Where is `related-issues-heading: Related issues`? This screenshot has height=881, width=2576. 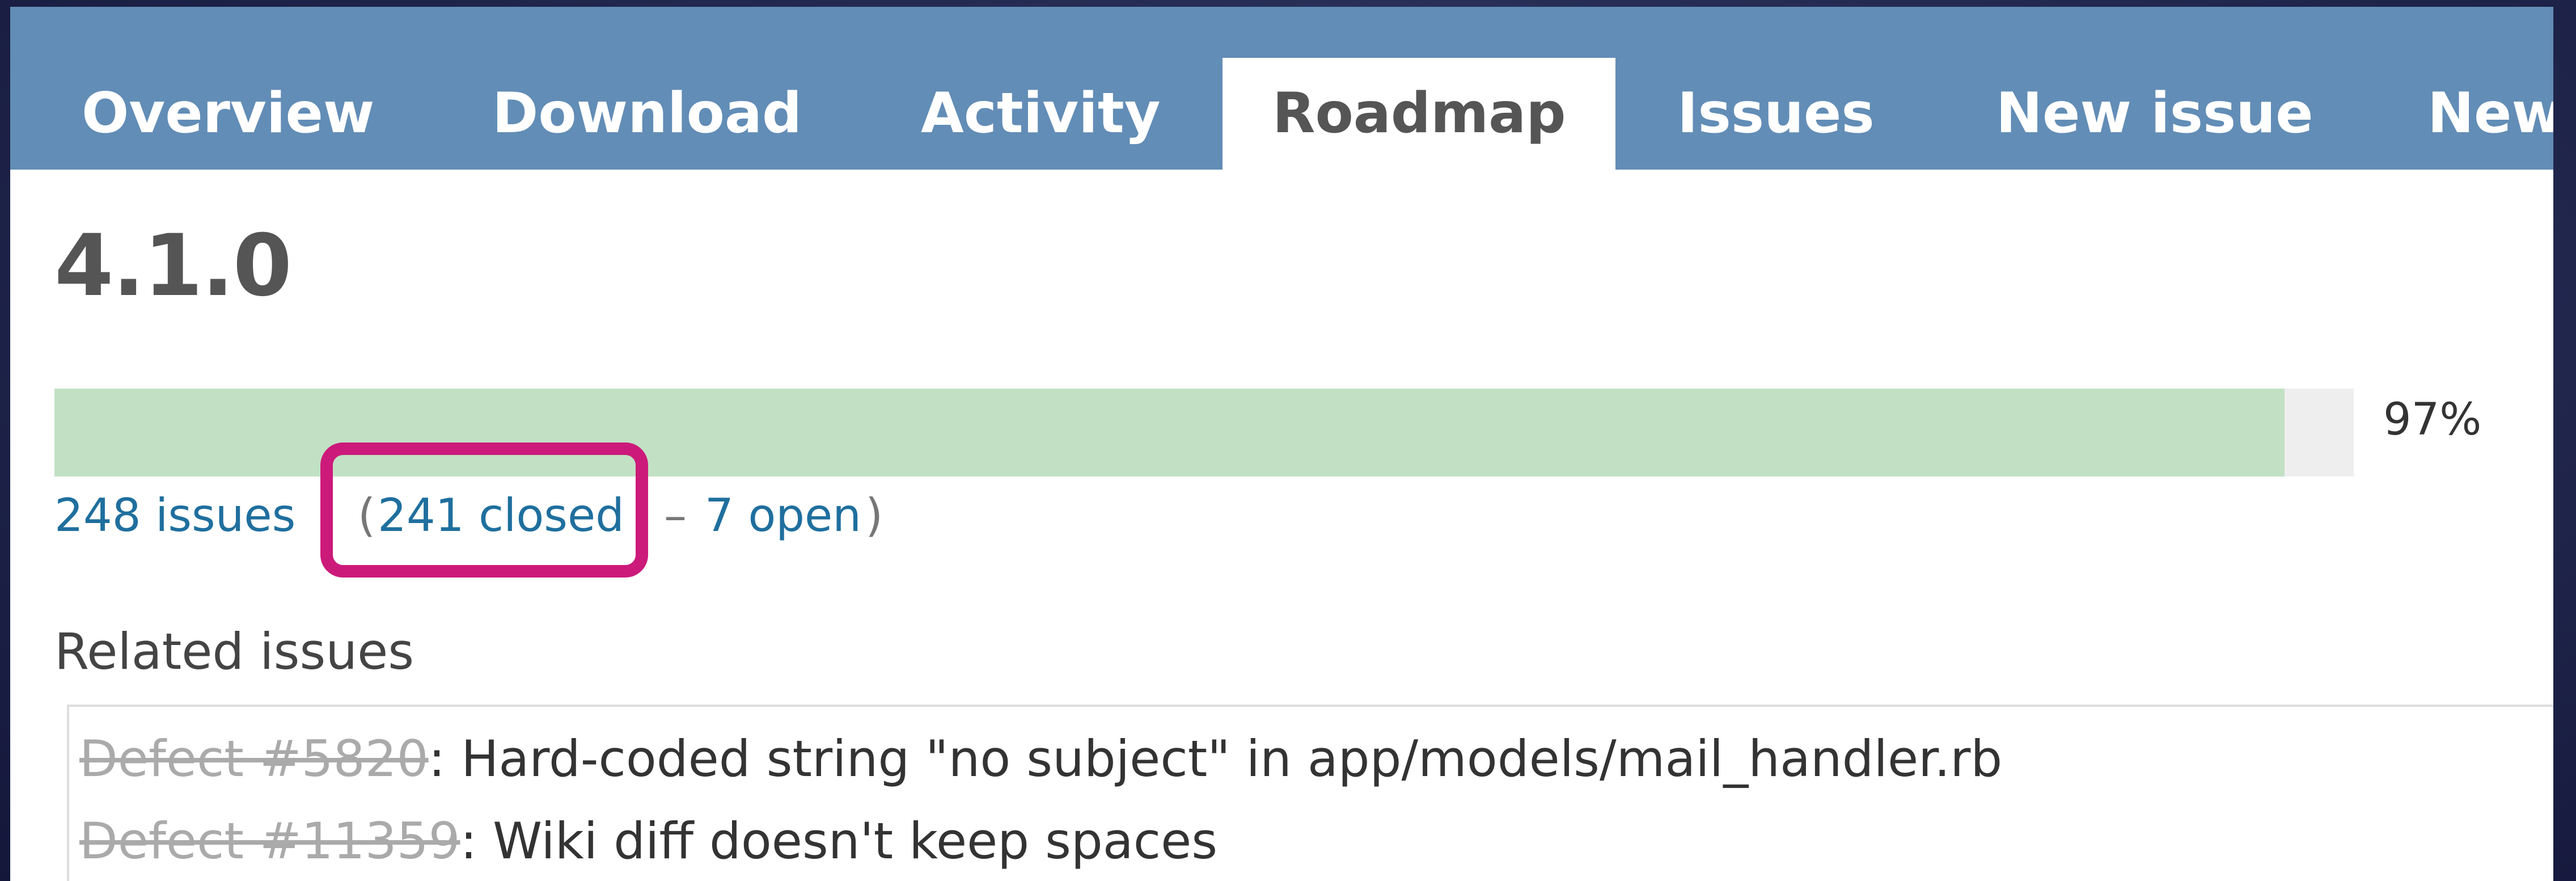
related-issues-heading: Related issues is located at coordinates (234, 651).